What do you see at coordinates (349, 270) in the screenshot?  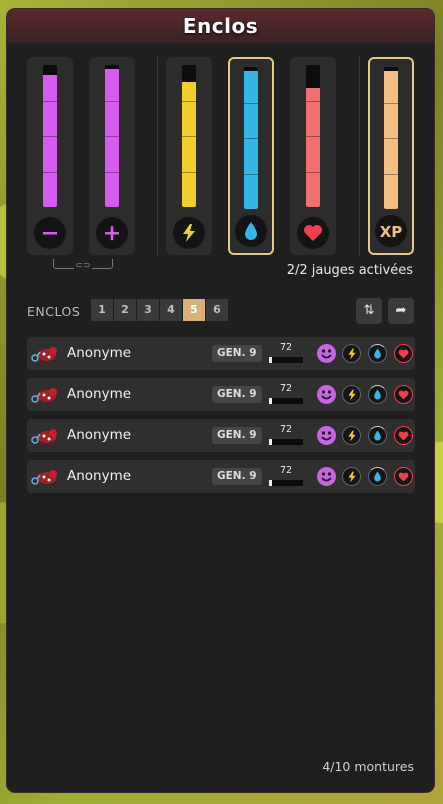 I see `gauges-status: 2/2 jauges activées` at bounding box center [349, 270].